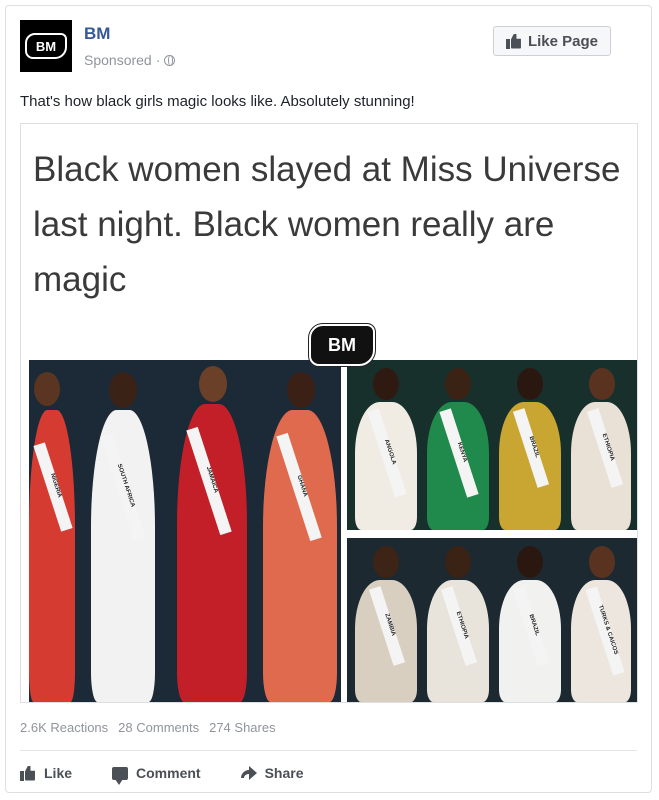  I want to click on bm-logo-icon: BM, so click(46, 46).